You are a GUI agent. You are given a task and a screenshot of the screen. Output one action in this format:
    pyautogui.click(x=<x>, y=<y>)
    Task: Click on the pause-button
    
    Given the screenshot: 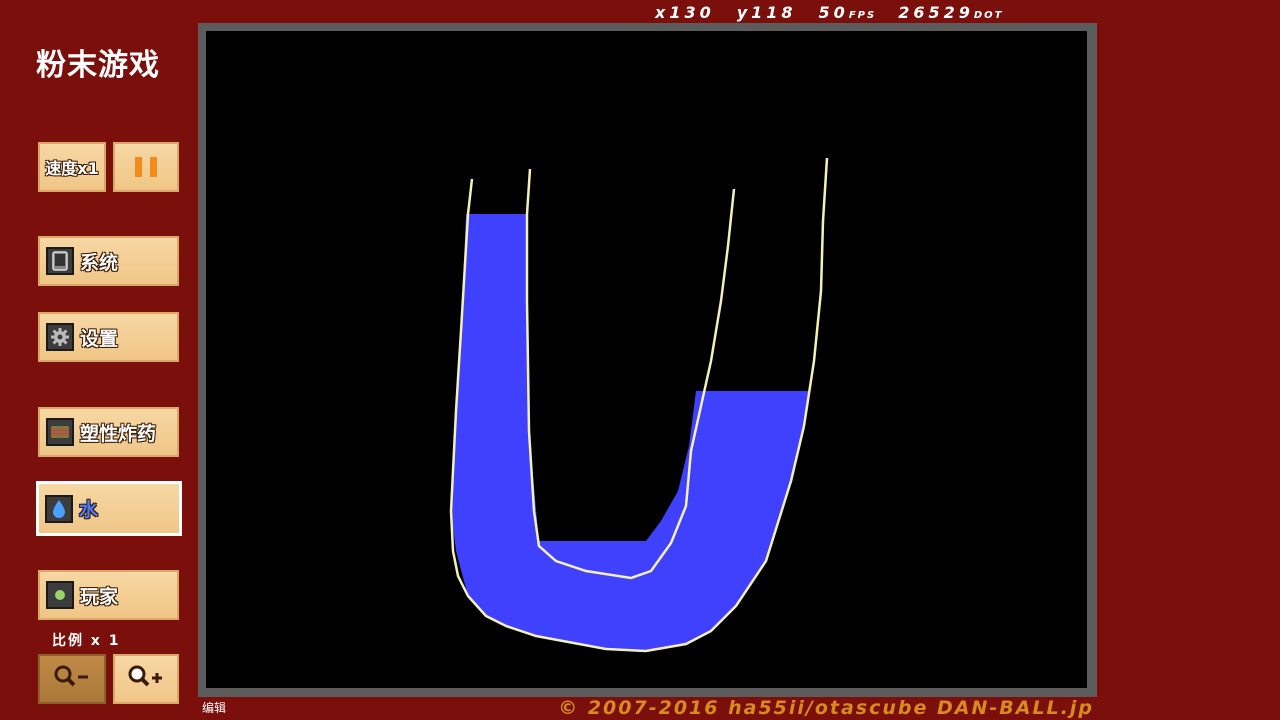 What is the action you would take?
    pyautogui.click(x=146, y=167)
    